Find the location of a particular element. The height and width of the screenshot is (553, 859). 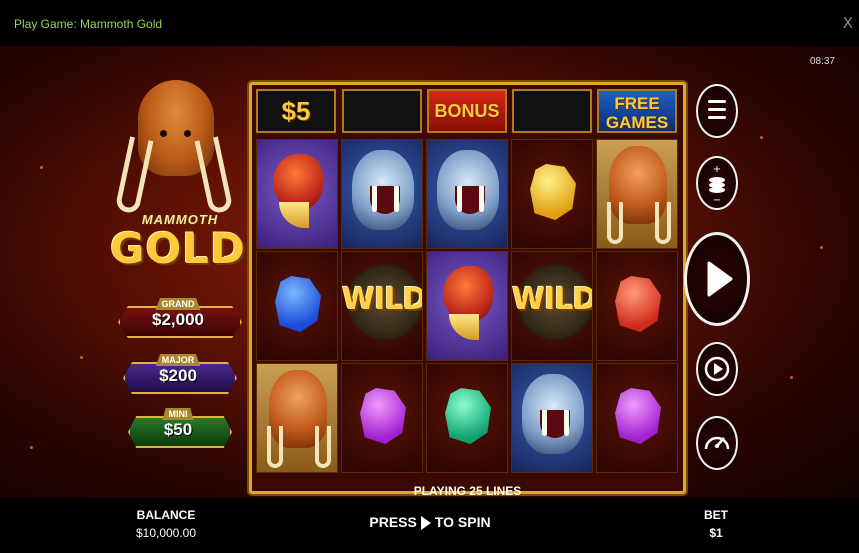

logo-text-gold: GOLD is located at coordinates (178, 248).